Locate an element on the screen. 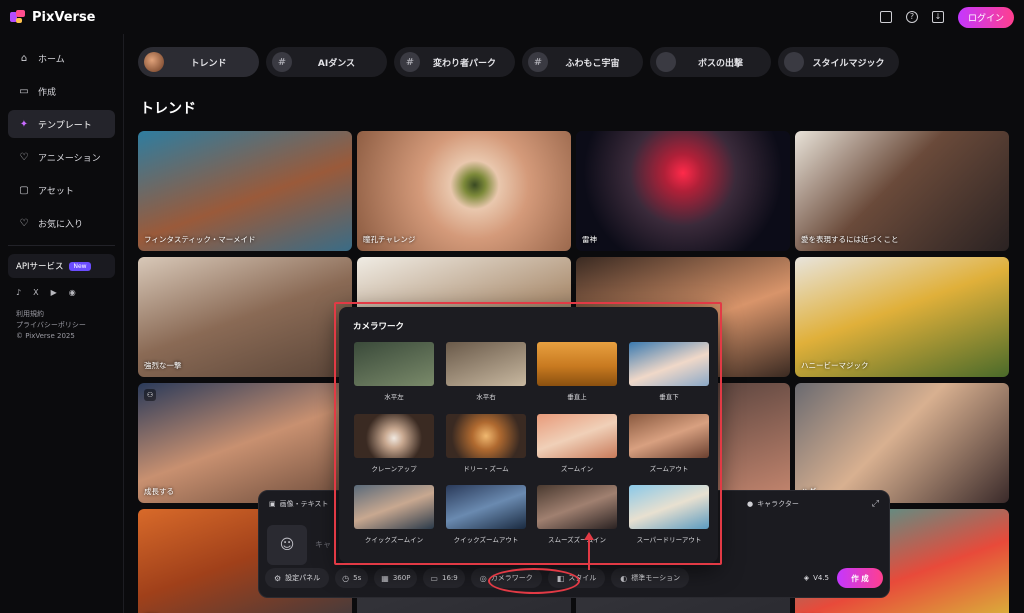 The height and width of the screenshot is (613, 1024). upload-image-button: ☺ is located at coordinates (287, 545).